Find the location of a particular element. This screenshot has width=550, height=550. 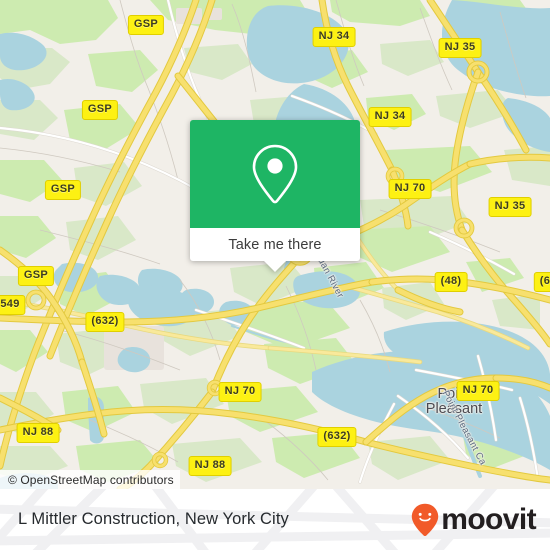

location-popup-card: Take me there is located at coordinates (275, 196).